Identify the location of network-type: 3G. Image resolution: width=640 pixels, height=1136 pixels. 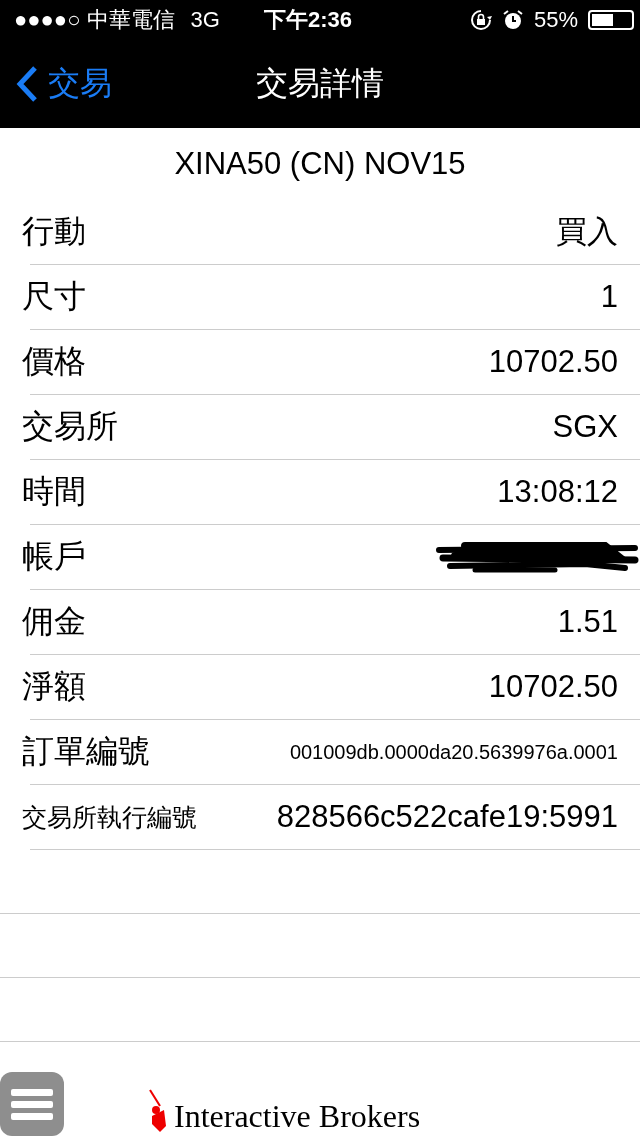
(205, 20).